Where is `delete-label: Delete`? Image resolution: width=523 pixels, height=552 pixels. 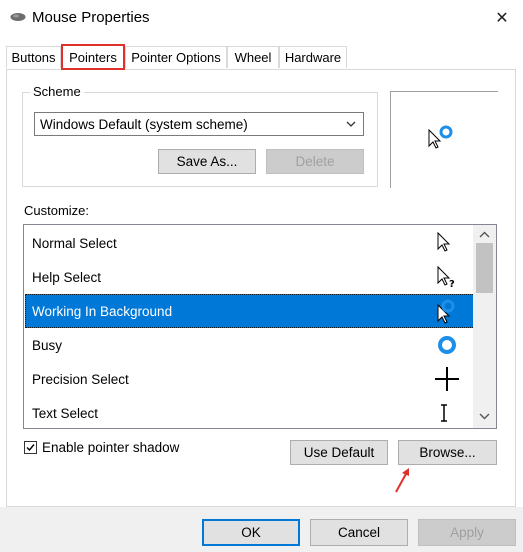
delete-label: Delete is located at coordinates (315, 161).